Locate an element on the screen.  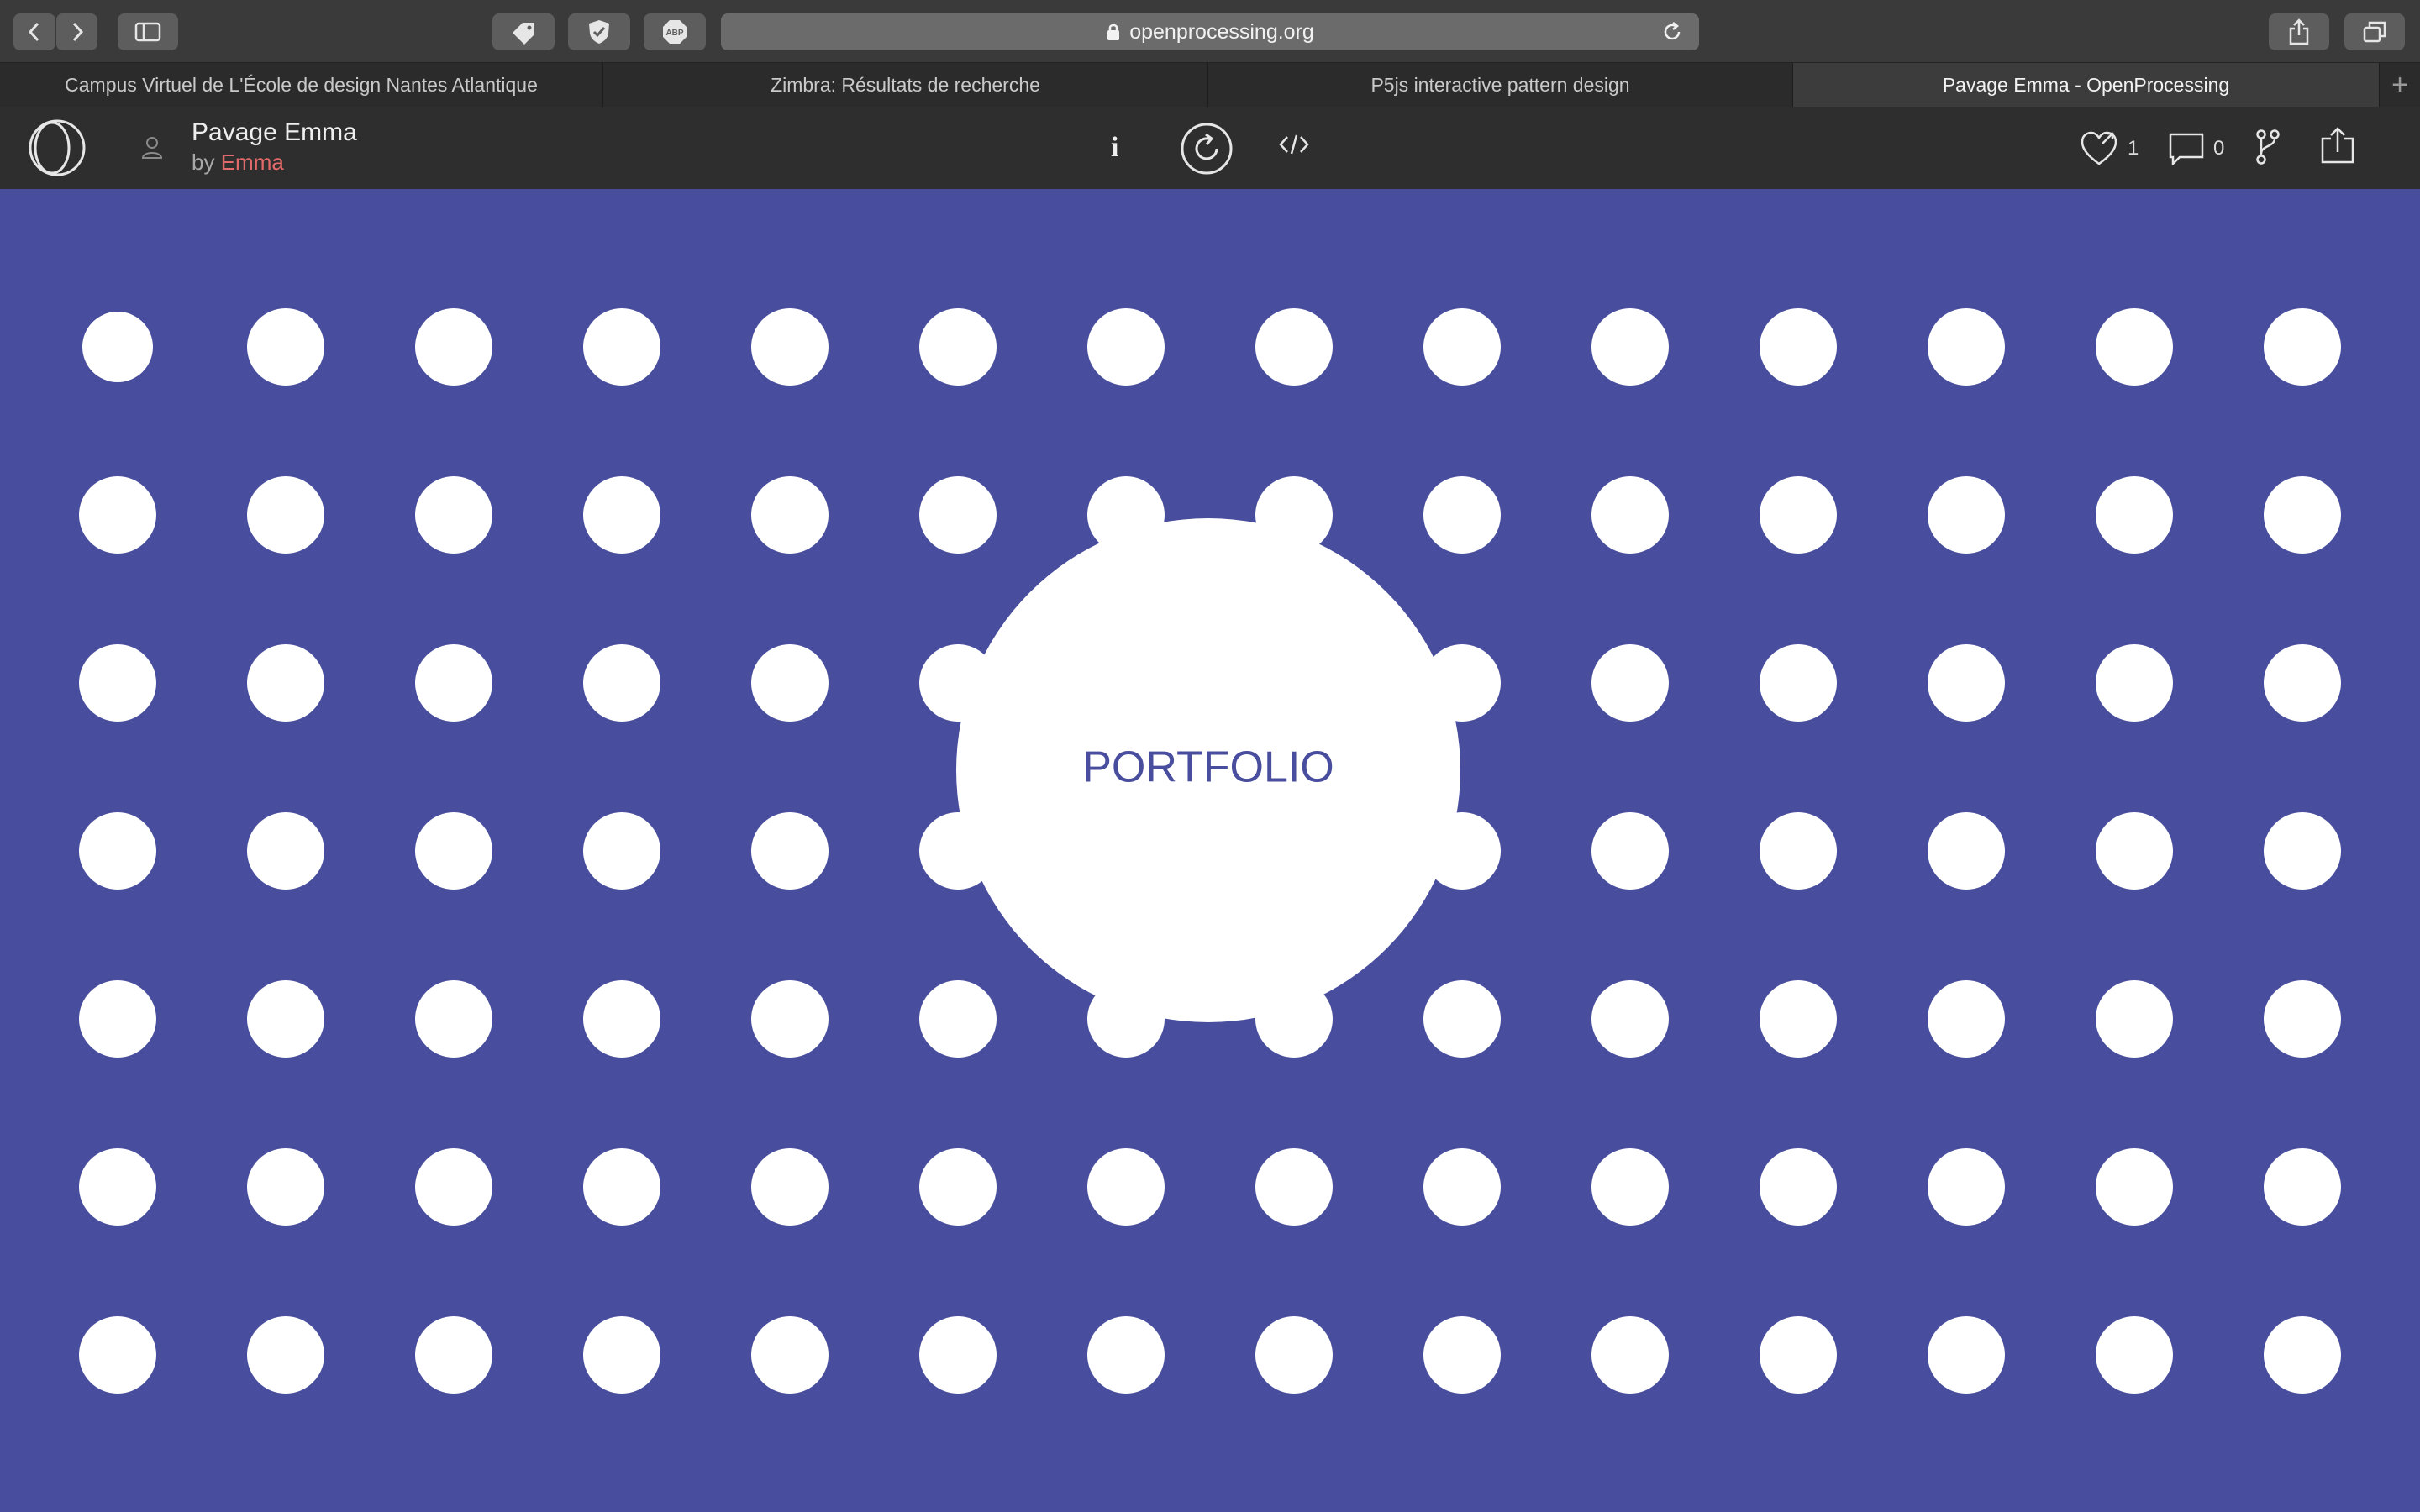
author-link: Emma is located at coordinates (253, 162).